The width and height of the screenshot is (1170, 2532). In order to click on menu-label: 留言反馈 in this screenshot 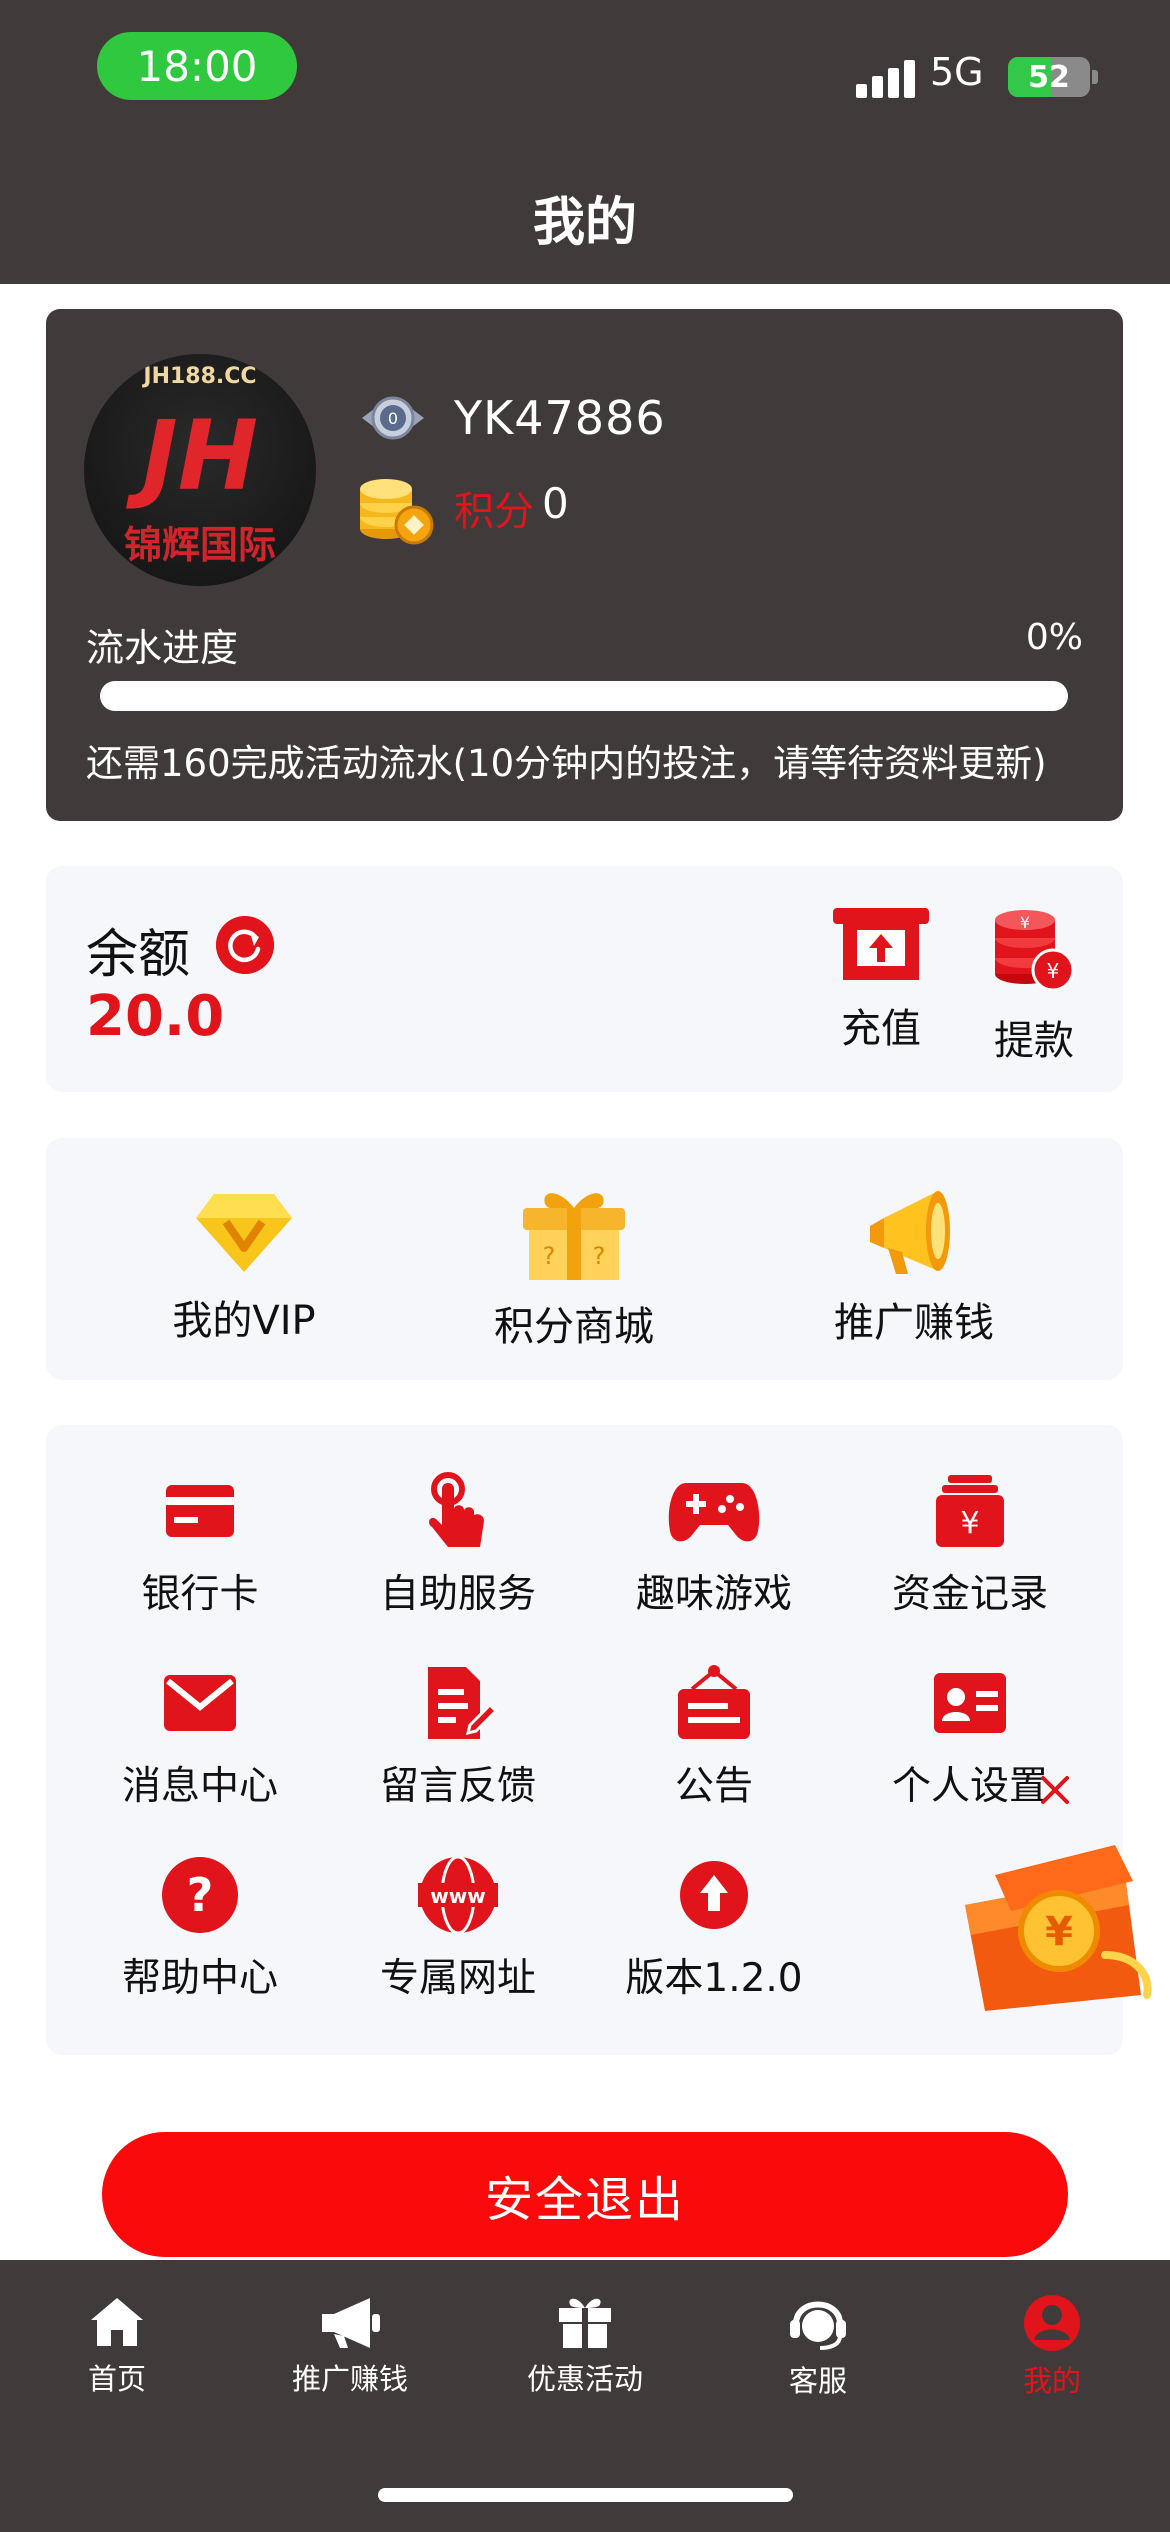, I will do `click(457, 1786)`.